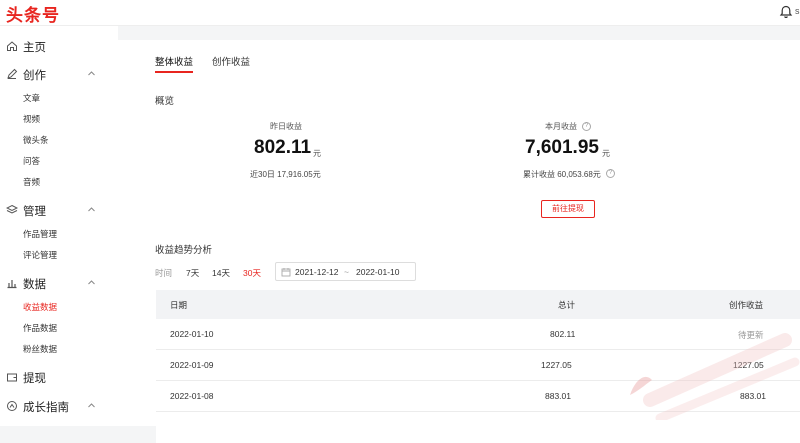 The width and height of the screenshot is (800, 443). What do you see at coordinates (34, 285) in the screenshot?
I see `sidebar-group-label: 数据` at bounding box center [34, 285].